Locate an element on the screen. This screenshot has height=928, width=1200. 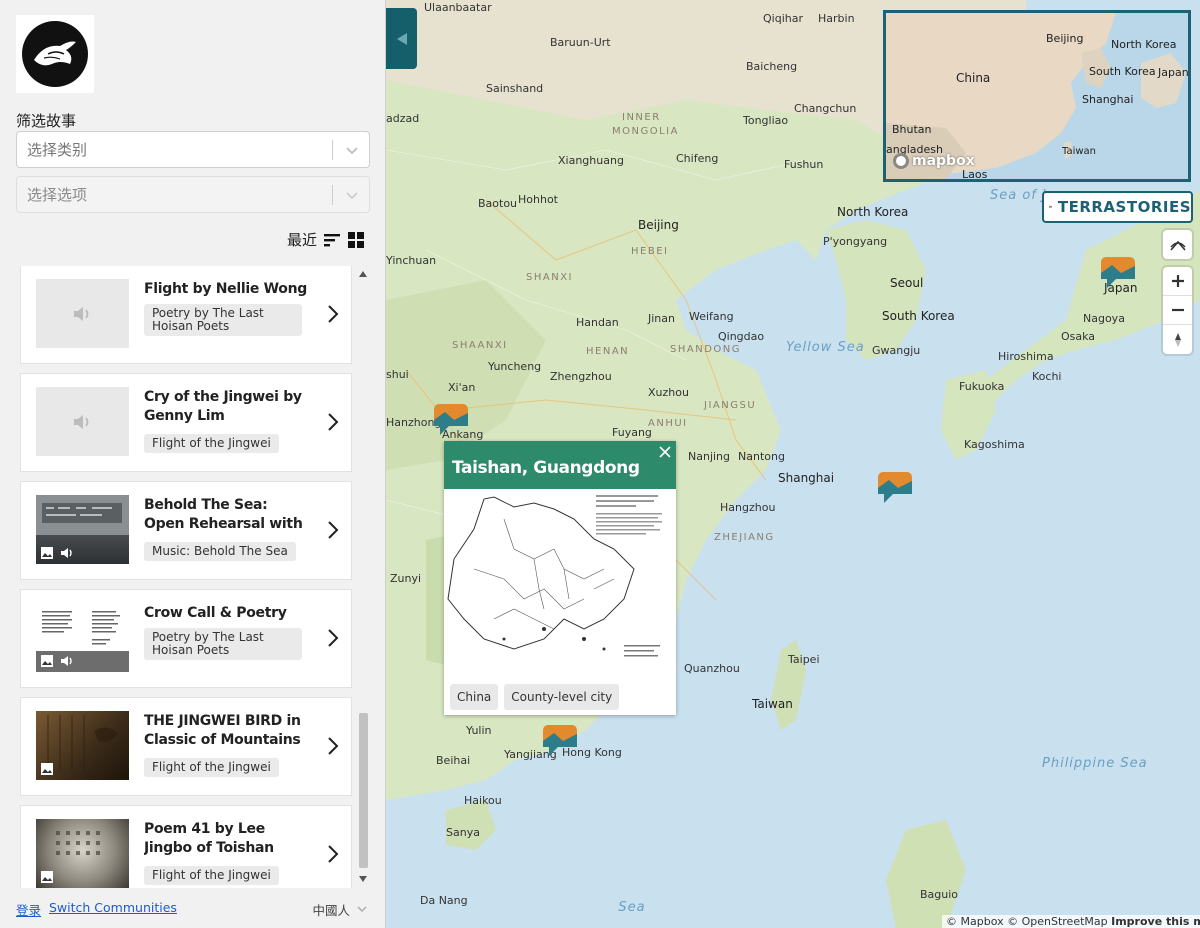
compass-button is located at coordinates (1177, 339).